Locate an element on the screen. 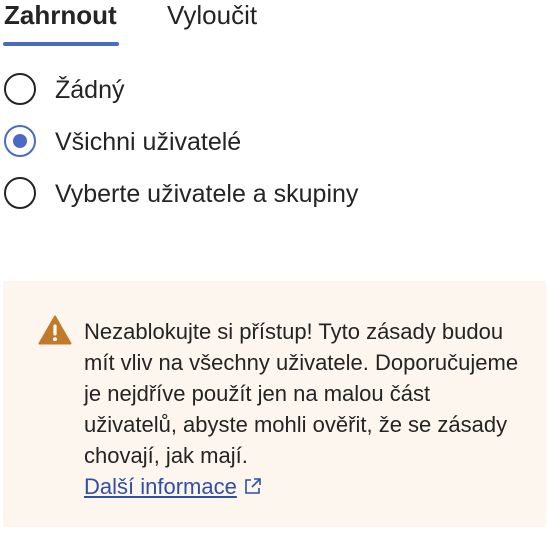  radio-selected-dot is located at coordinates (20, 141).